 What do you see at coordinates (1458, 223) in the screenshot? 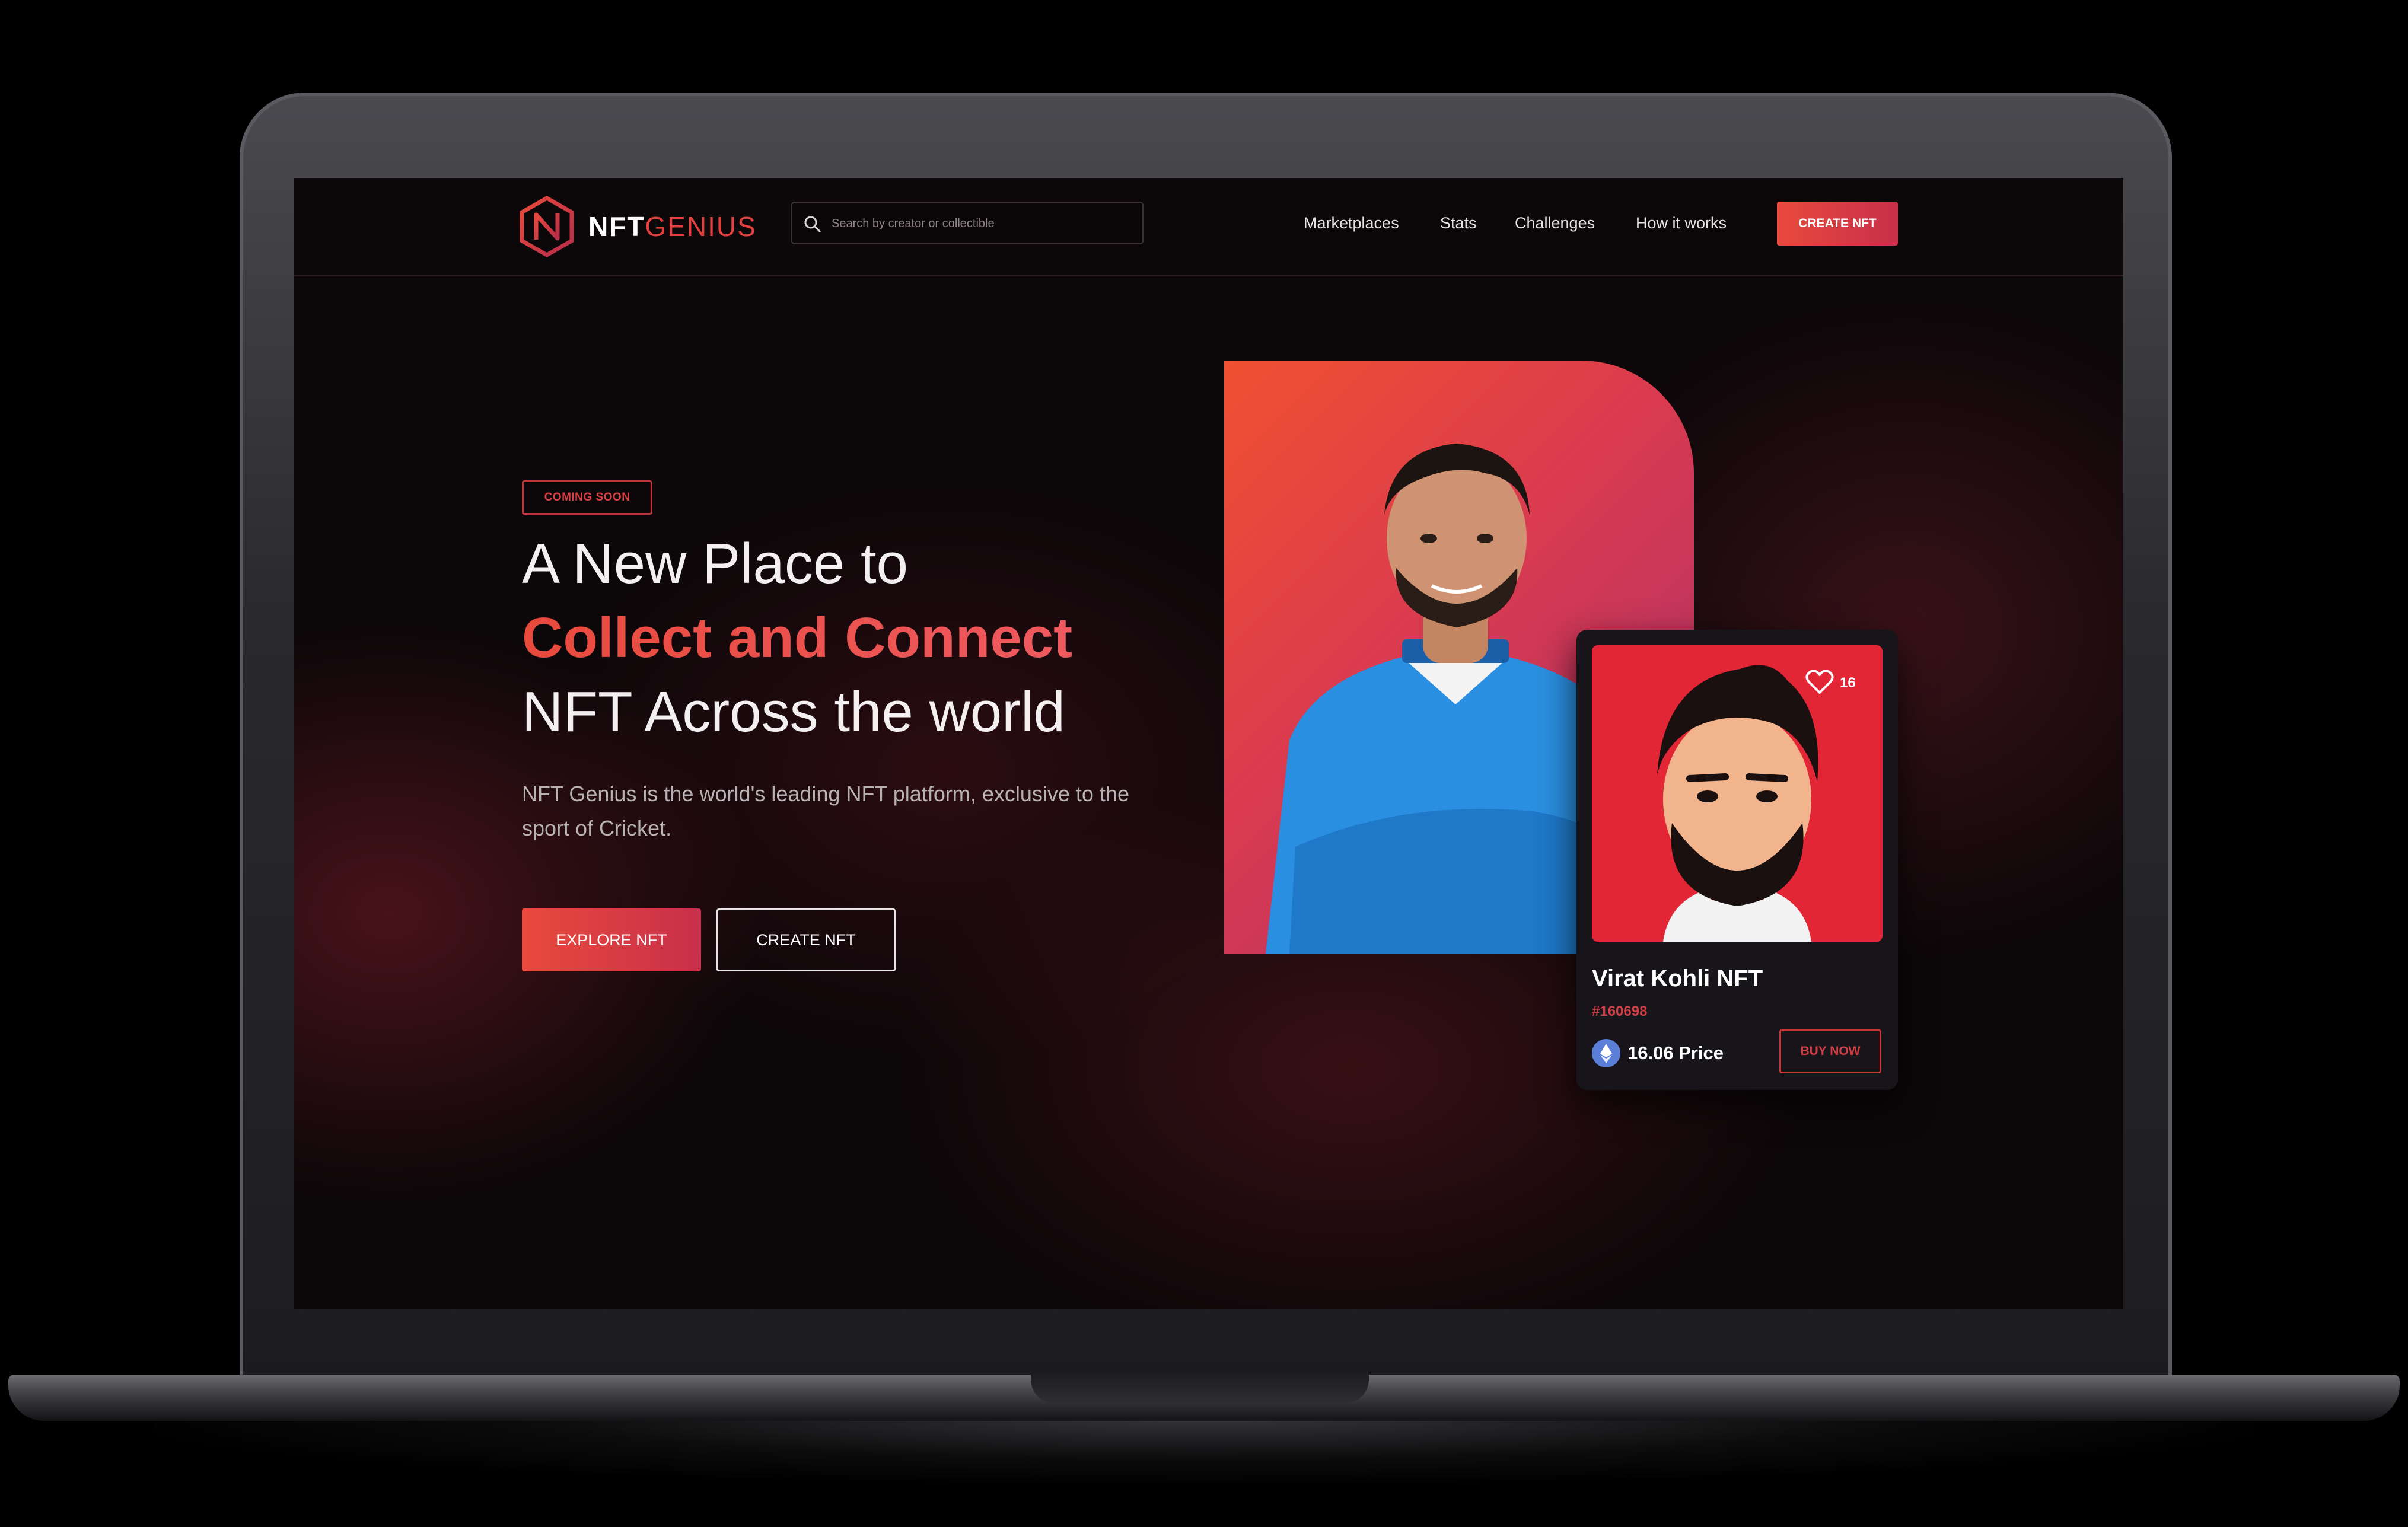
I see `nav-link-stats: Stats` at bounding box center [1458, 223].